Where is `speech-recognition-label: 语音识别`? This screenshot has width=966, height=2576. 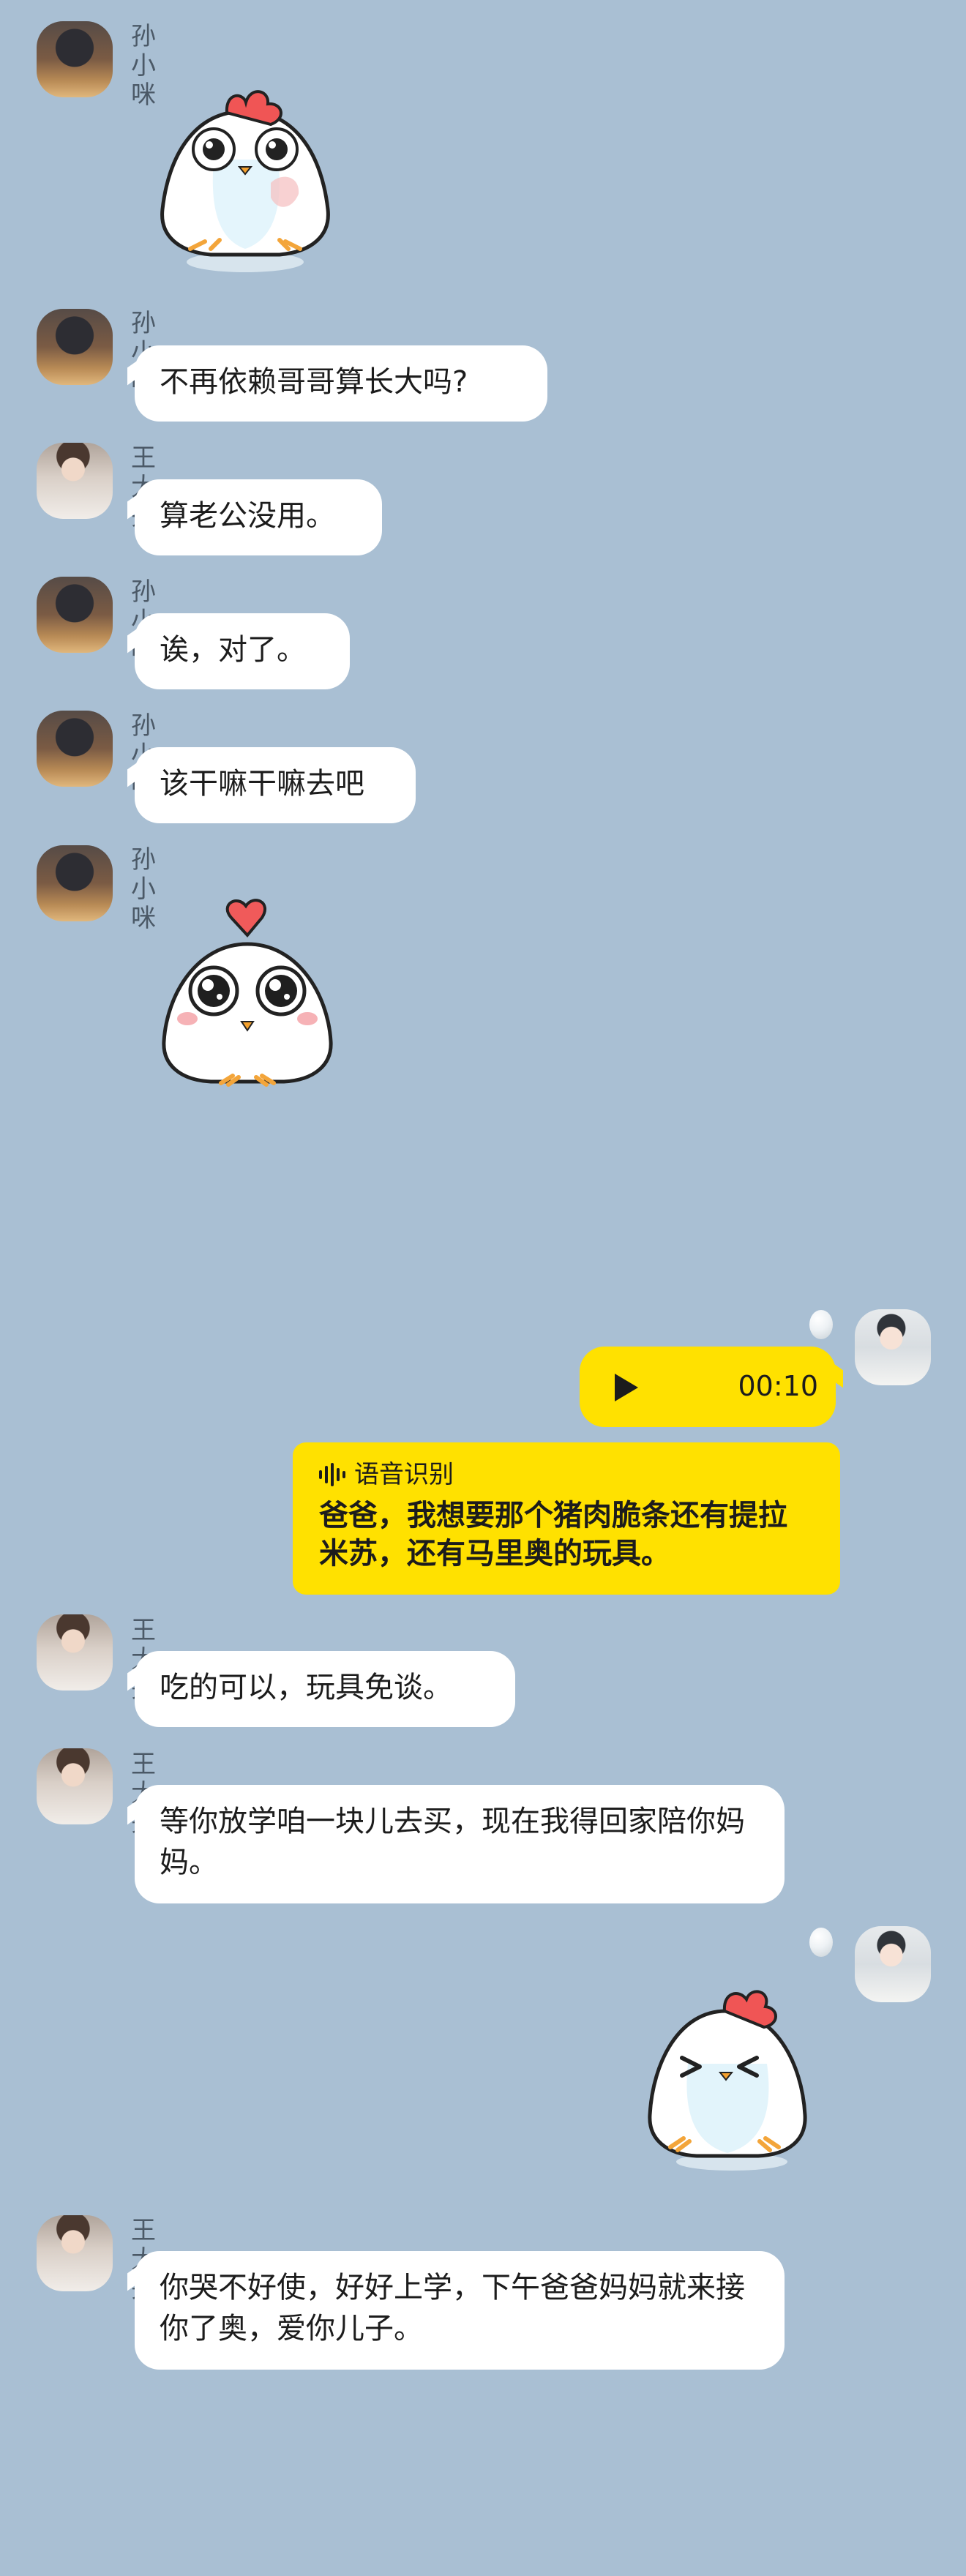 speech-recognition-label: 语音识别 is located at coordinates (404, 1474).